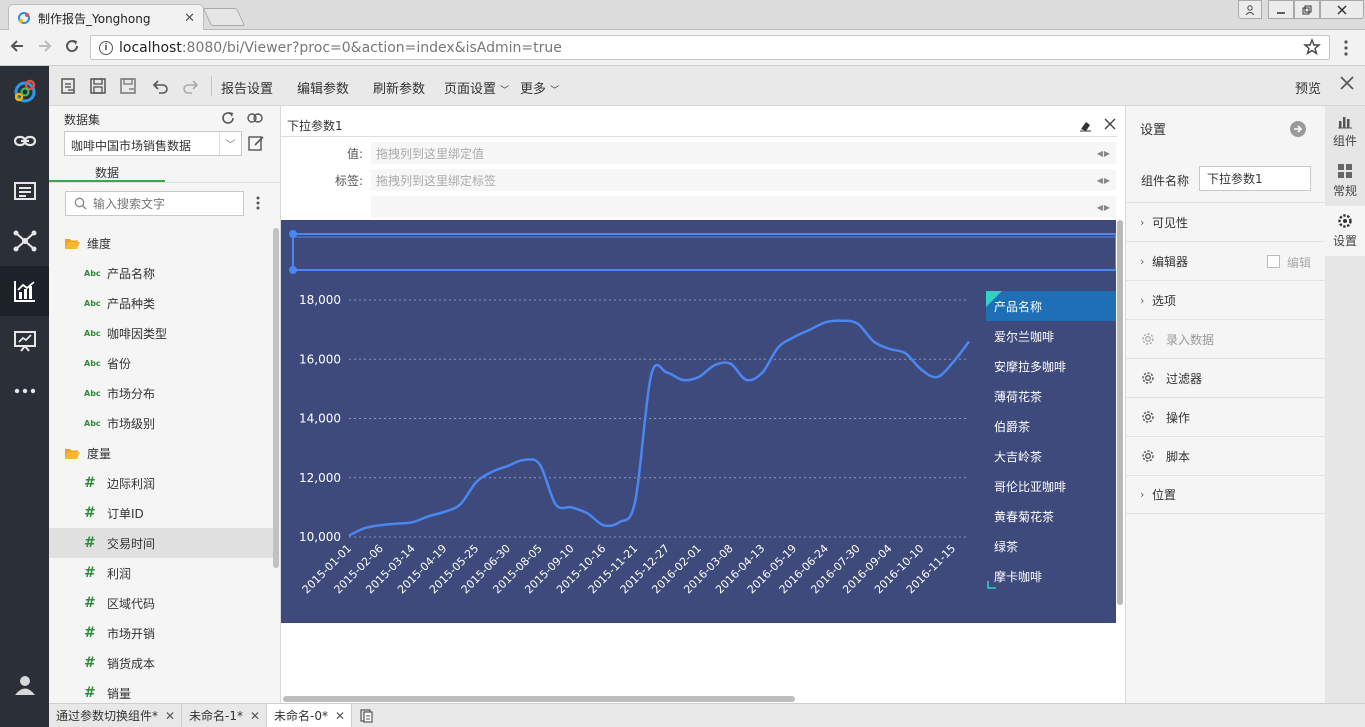 This screenshot has width=1365, height=727. What do you see at coordinates (1226, 377) in the screenshot?
I see `filter-row: 过滤器` at bounding box center [1226, 377].